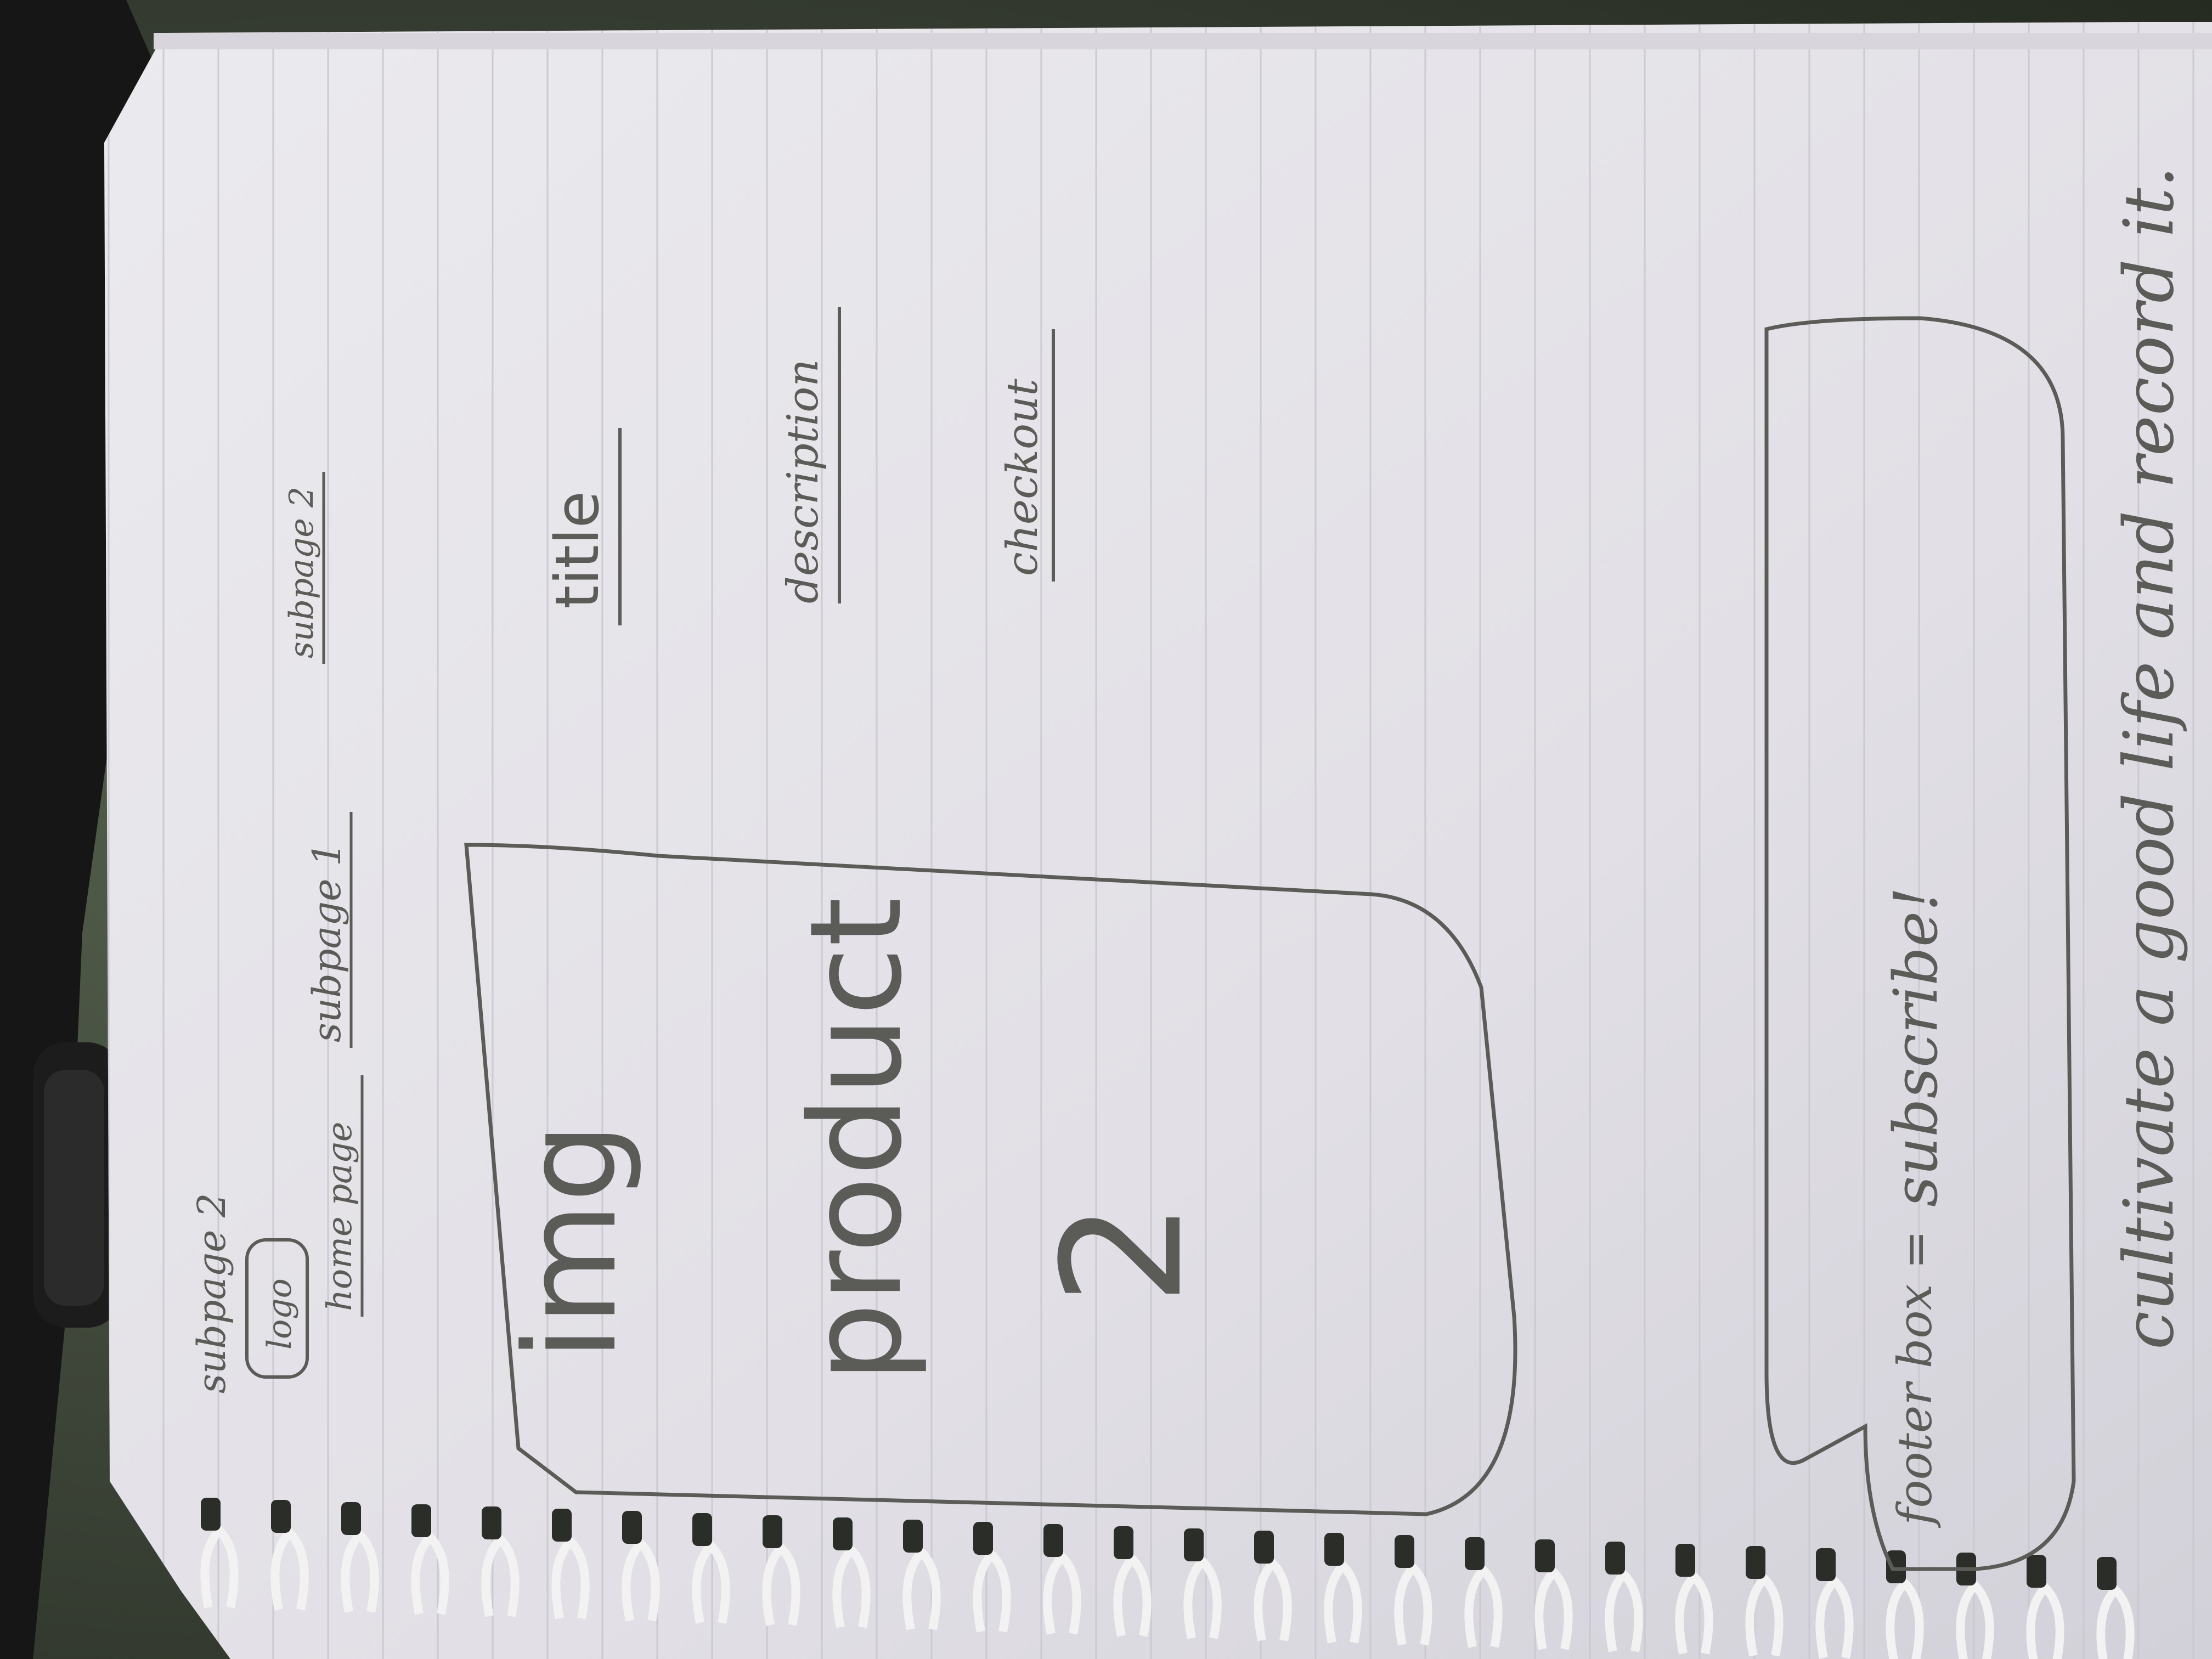  What do you see at coordinates (577, 550) in the screenshot?
I see `product-title: title` at bounding box center [577, 550].